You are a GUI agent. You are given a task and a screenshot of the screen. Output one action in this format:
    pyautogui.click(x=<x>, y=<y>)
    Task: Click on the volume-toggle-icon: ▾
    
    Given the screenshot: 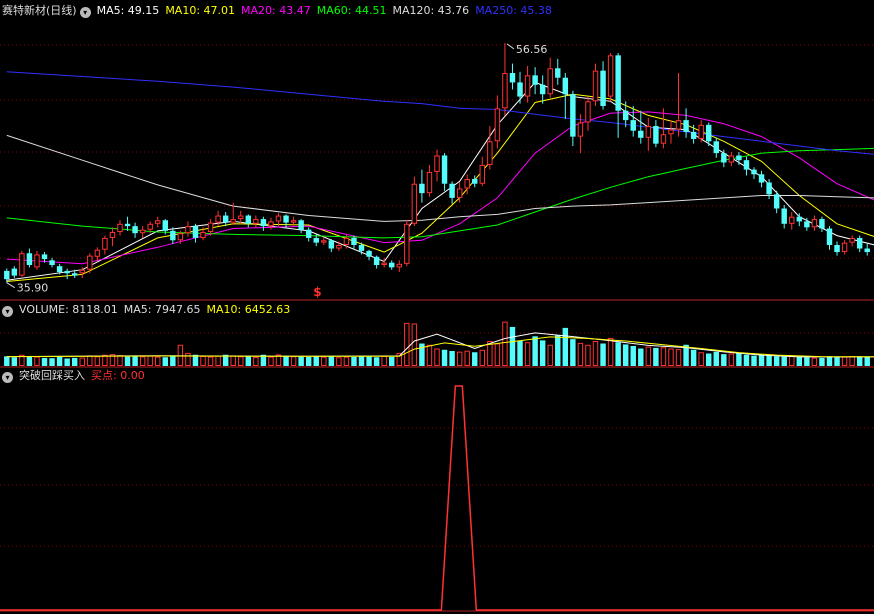 What is the action you would take?
    pyautogui.click(x=7, y=311)
    